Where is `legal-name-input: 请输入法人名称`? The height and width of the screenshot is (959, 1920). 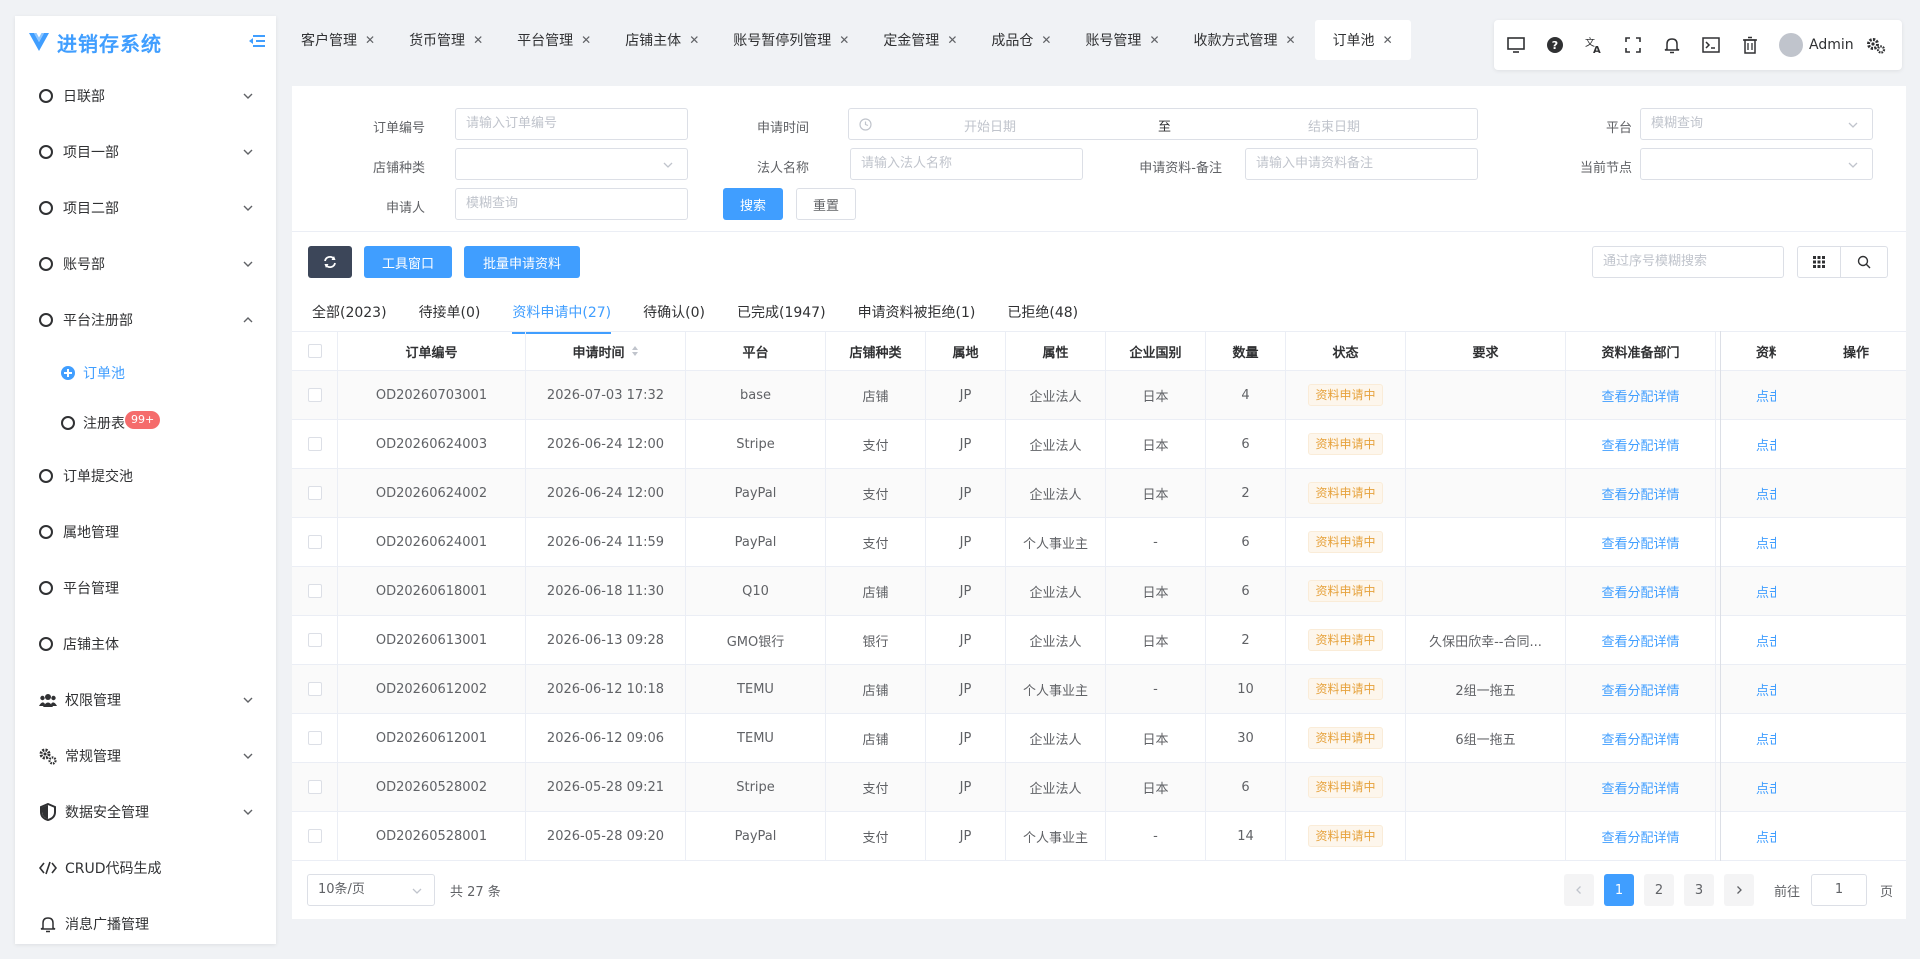
legal-name-input: 请输入法人名称 is located at coordinates (966, 164).